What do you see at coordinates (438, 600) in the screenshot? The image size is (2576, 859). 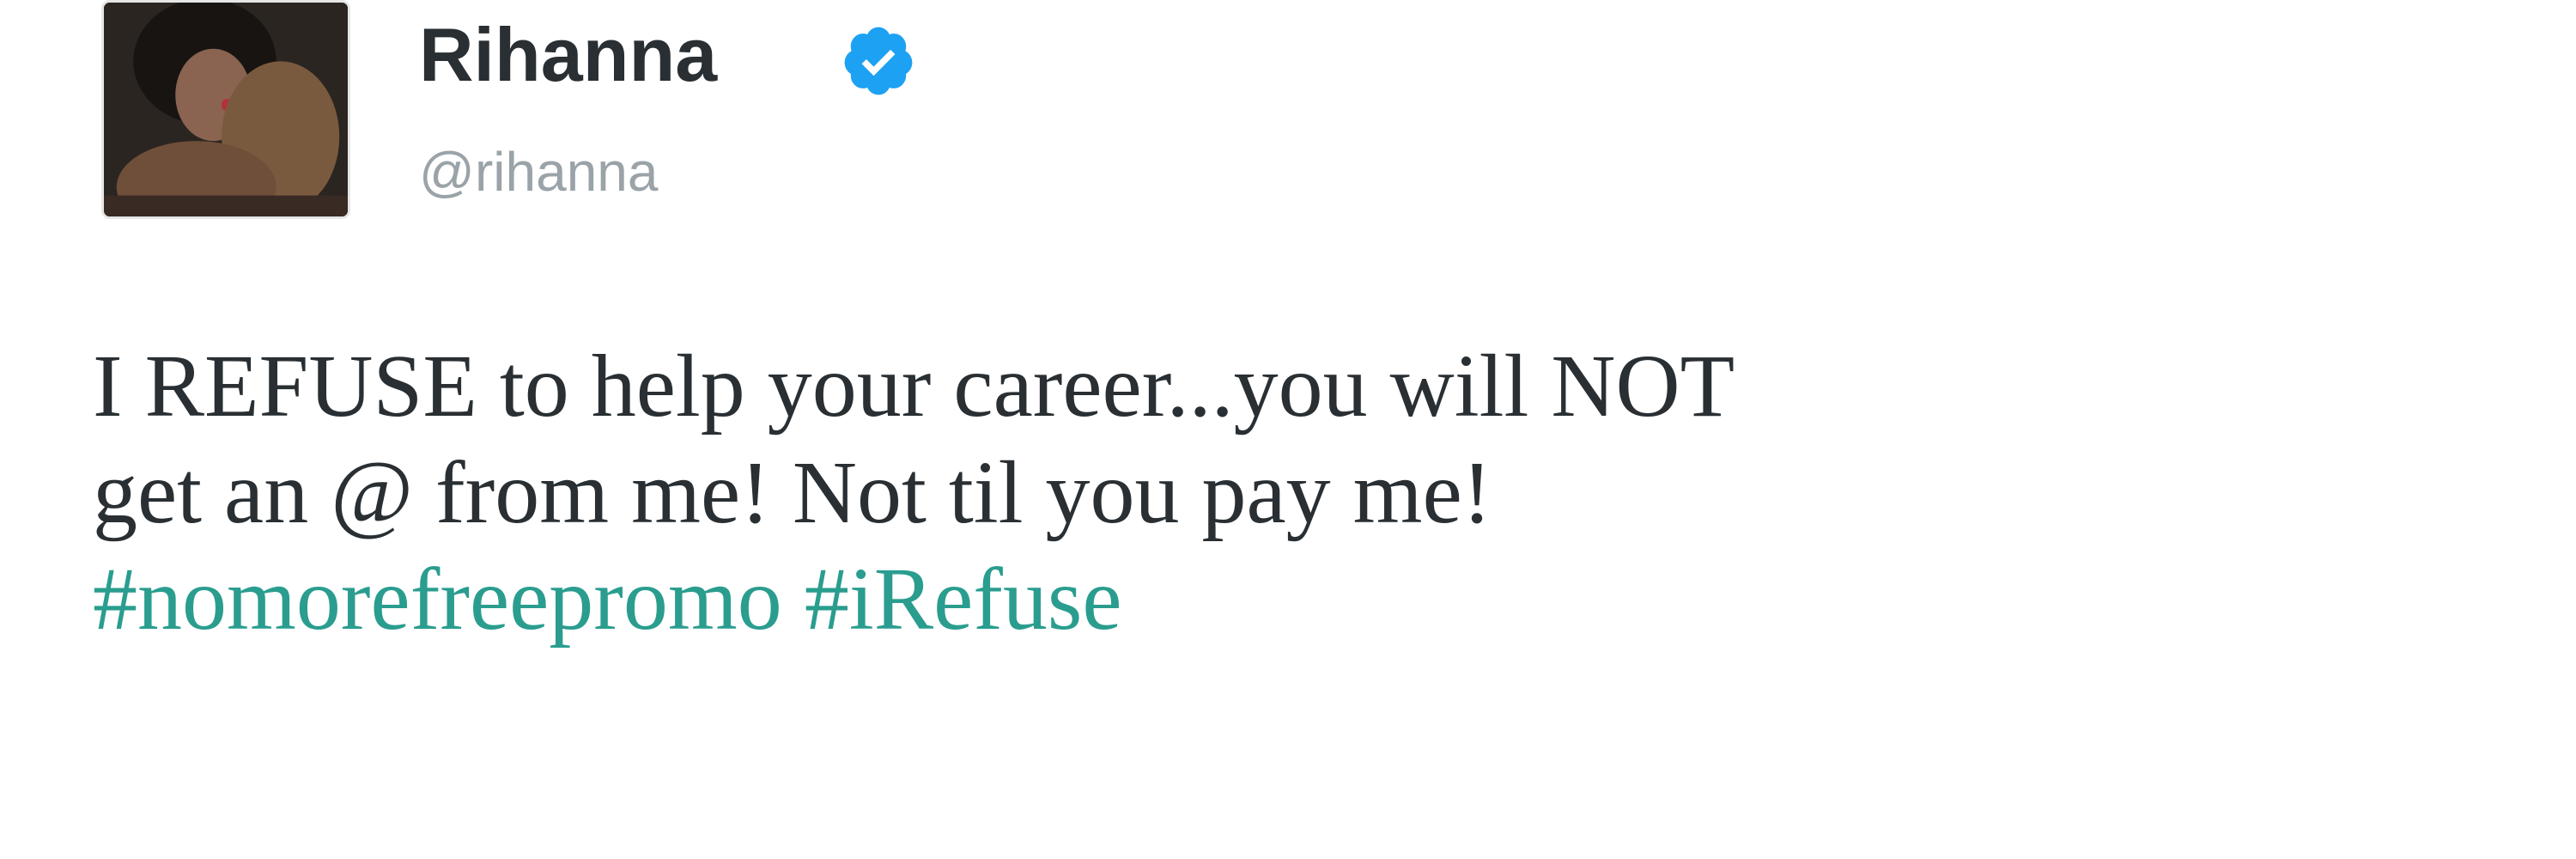 I see `hashtag-link: #nomorefreepromo` at bounding box center [438, 600].